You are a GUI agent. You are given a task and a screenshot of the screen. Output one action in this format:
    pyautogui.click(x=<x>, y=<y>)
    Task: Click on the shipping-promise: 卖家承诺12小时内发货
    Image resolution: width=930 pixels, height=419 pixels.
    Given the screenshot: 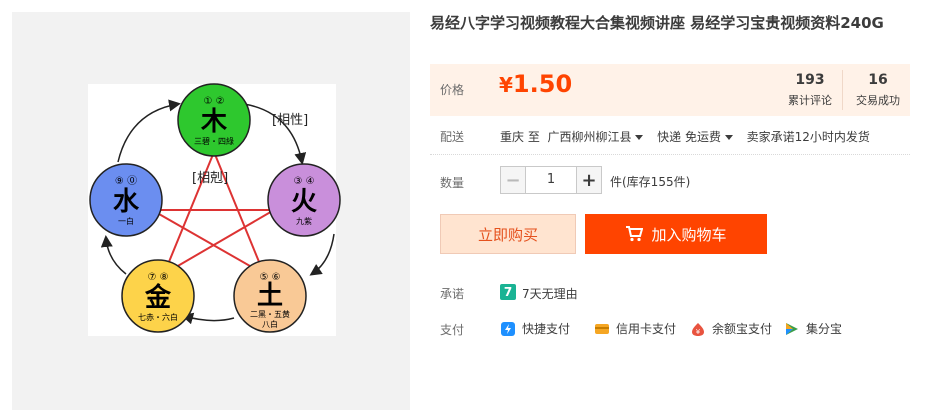 What is the action you would take?
    pyautogui.click(x=808, y=137)
    